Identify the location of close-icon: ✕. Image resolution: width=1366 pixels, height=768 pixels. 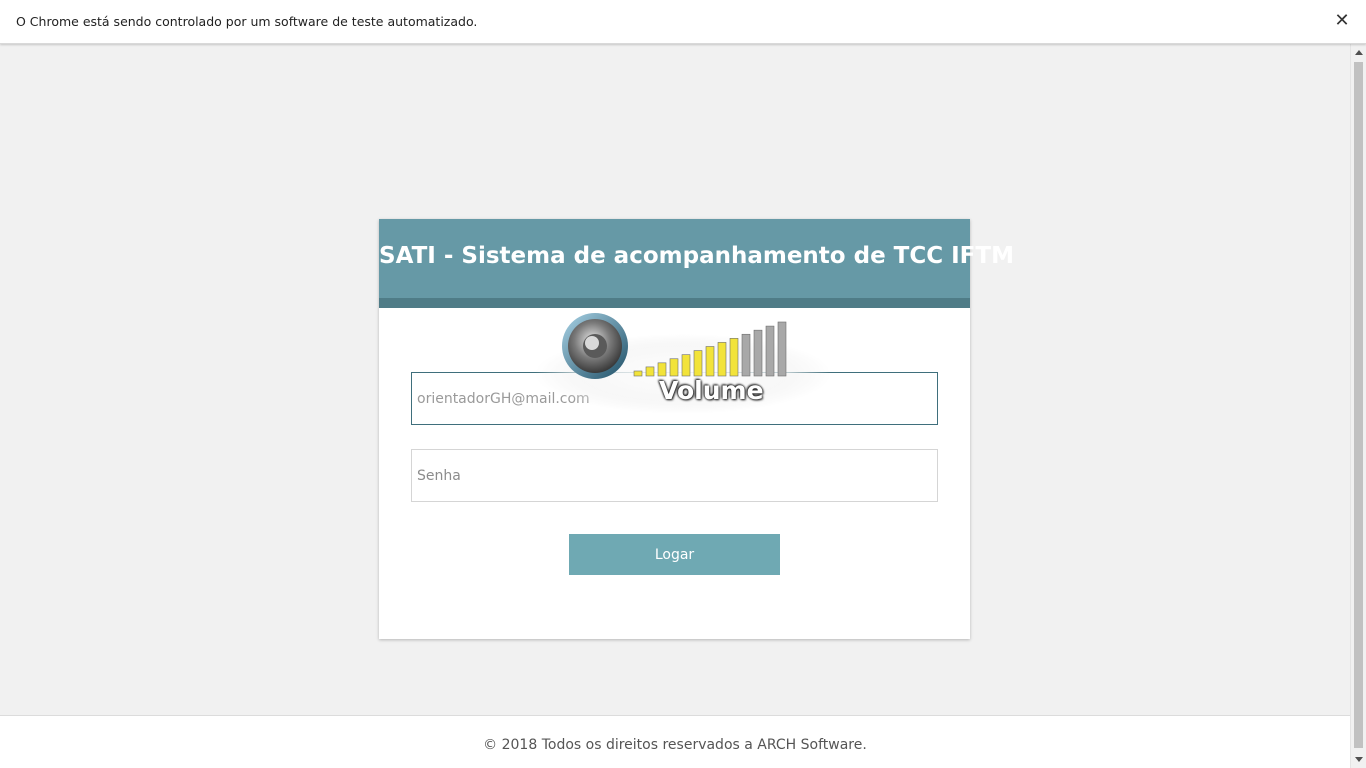
(1342, 21).